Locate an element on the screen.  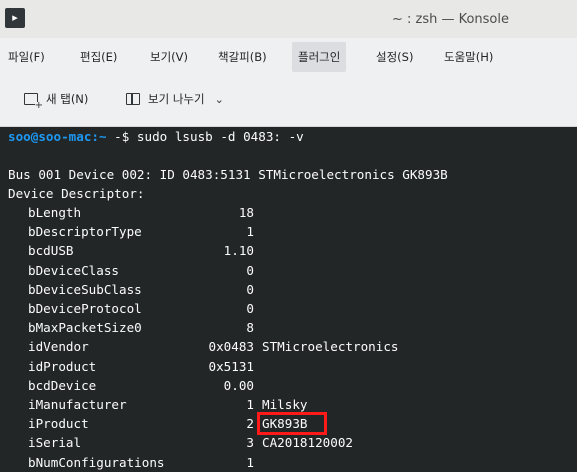
descriptor-field-row: iManufacturer 1 Milsky is located at coordinates (288, 404).